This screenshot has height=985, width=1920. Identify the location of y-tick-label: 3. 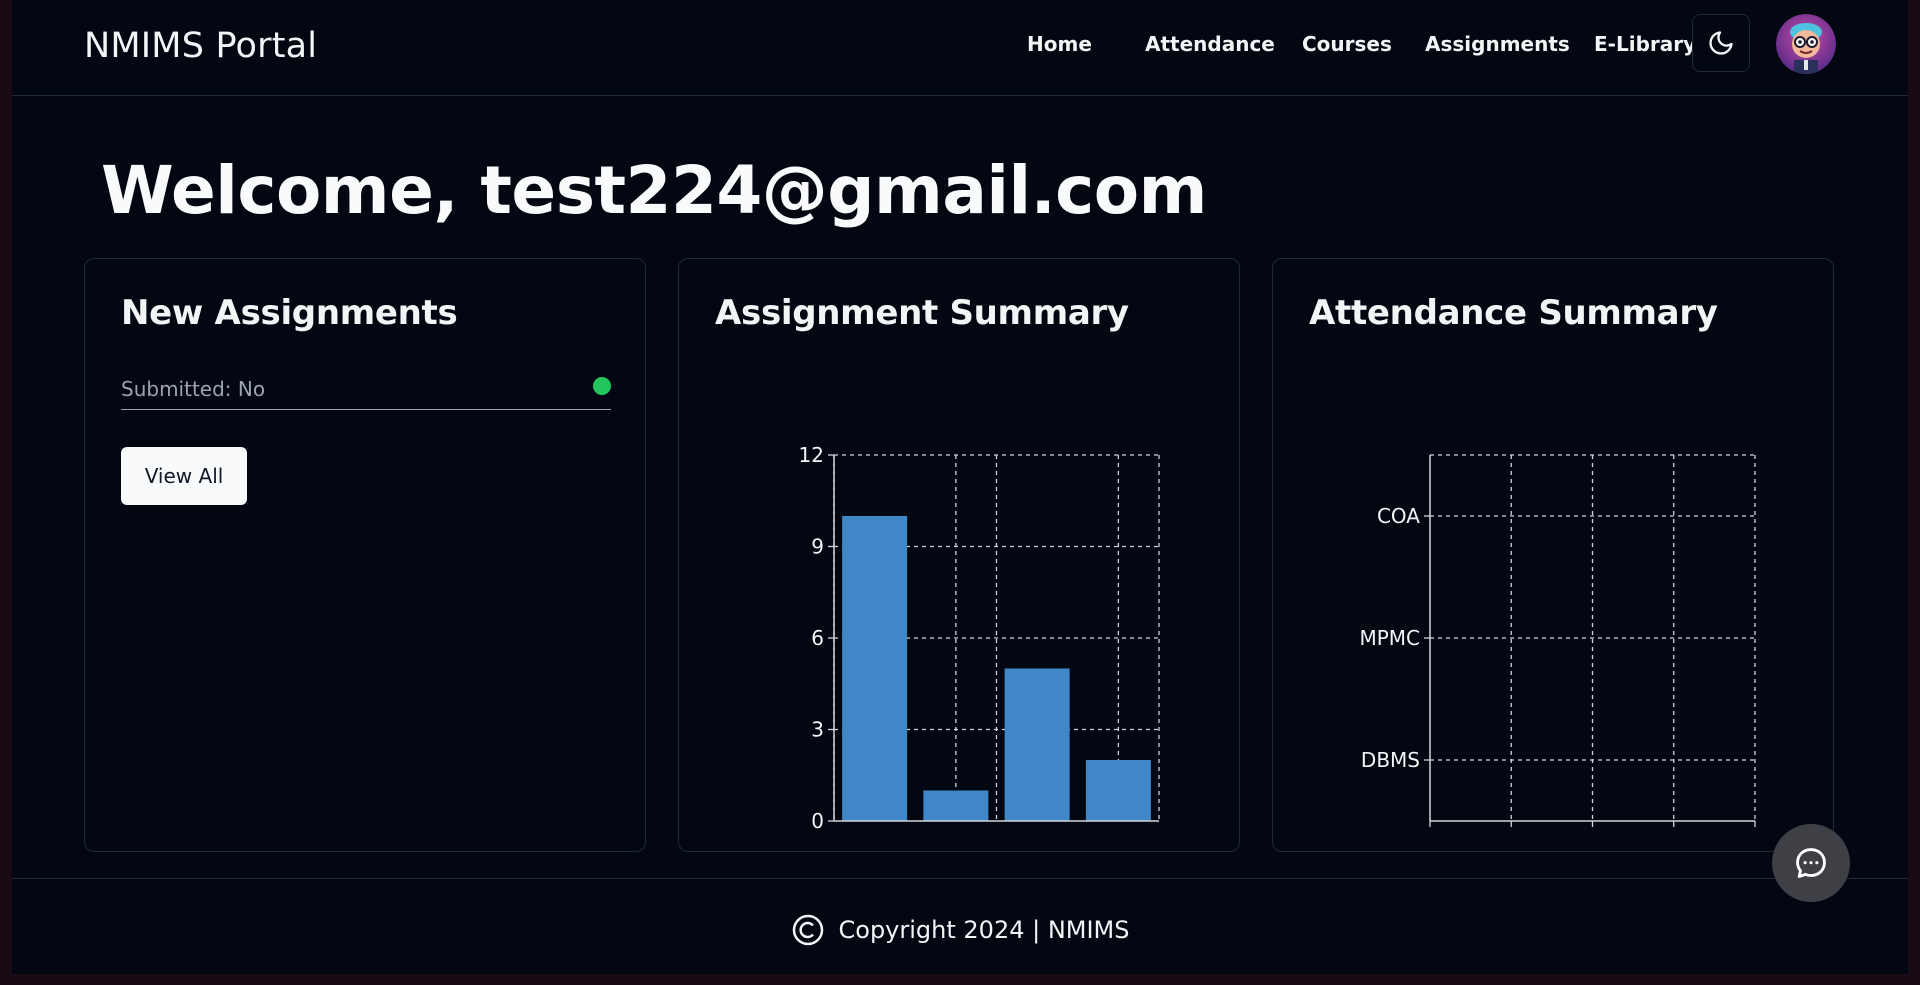
(817, 730).